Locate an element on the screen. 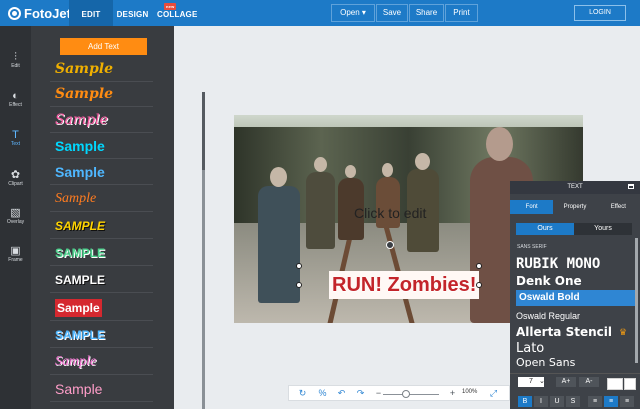  share-button: Share is located at coordinates (426, 13).